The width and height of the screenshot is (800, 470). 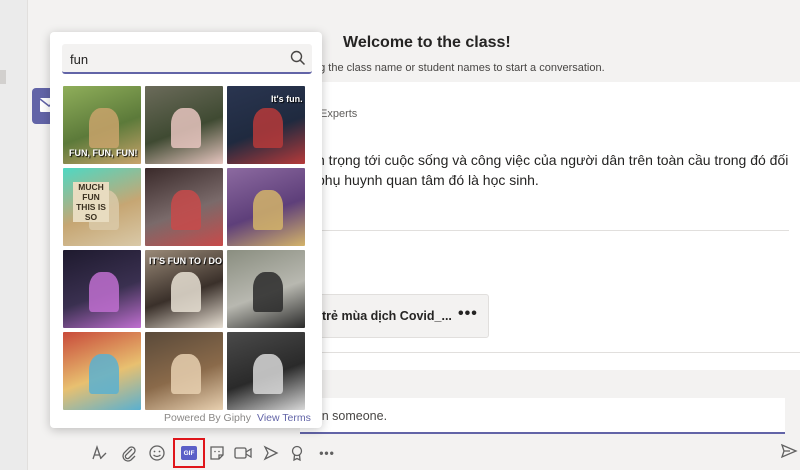 I want to click on gif-caption: IT'S FUN TO / DO BAD, so click(x=186, y=261).